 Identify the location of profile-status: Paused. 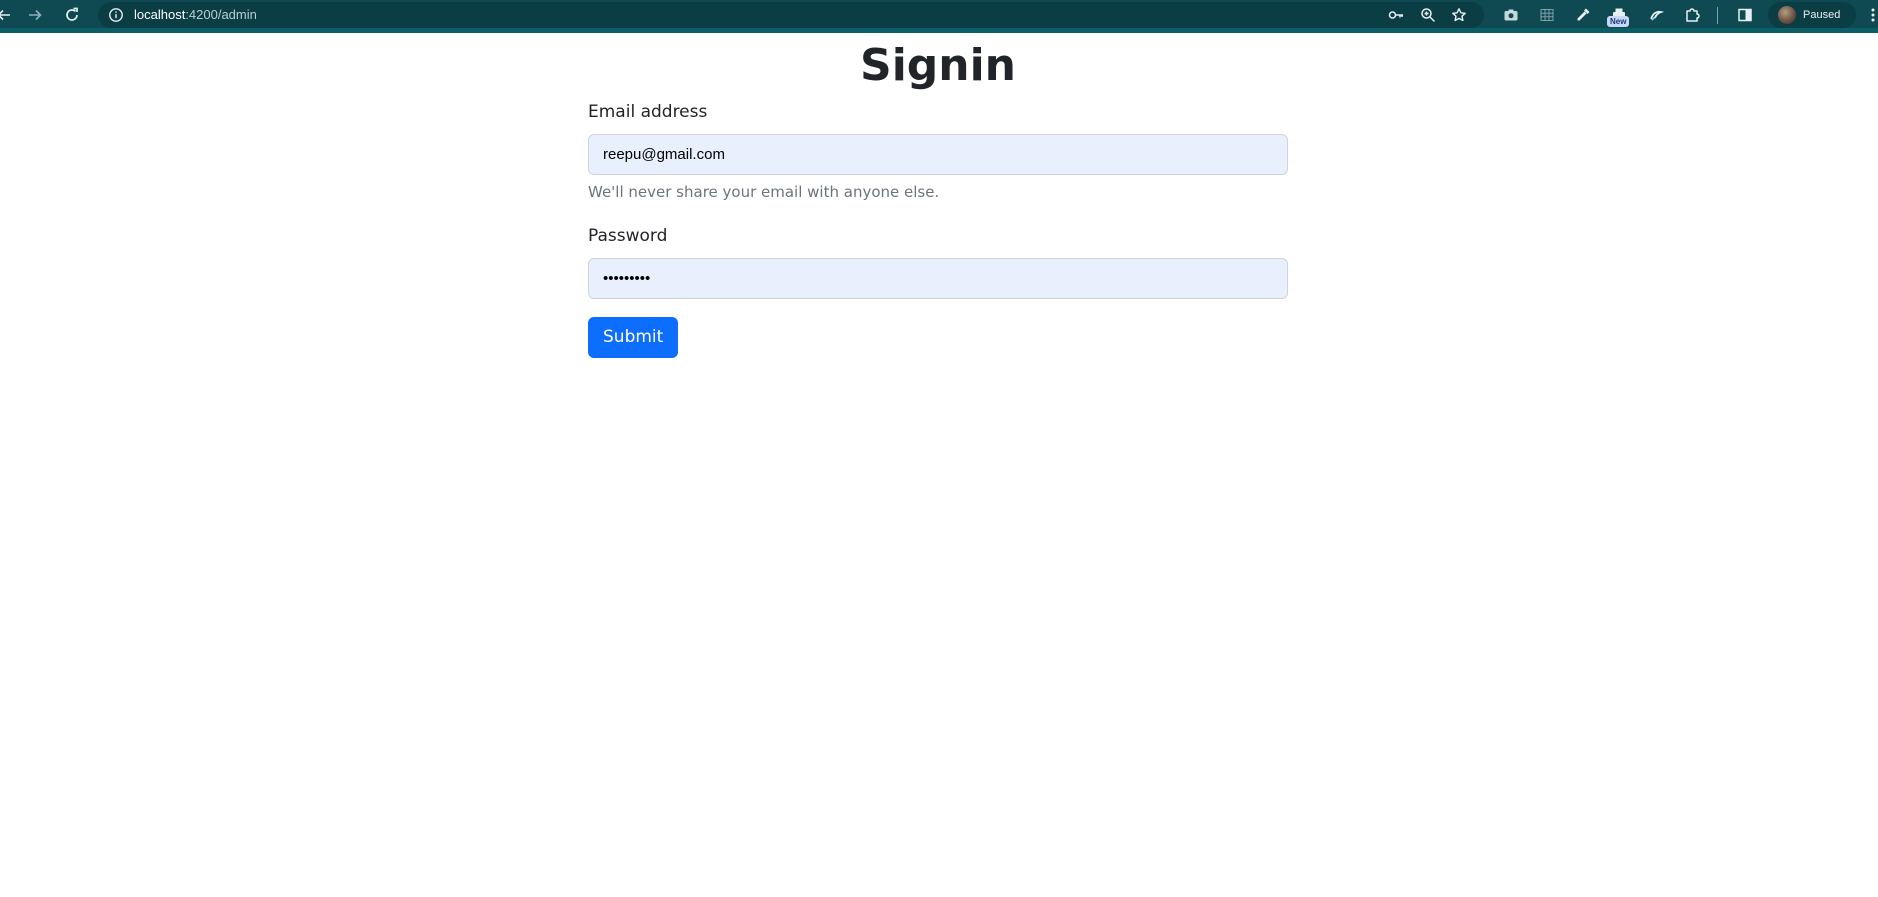
(1822, 15).